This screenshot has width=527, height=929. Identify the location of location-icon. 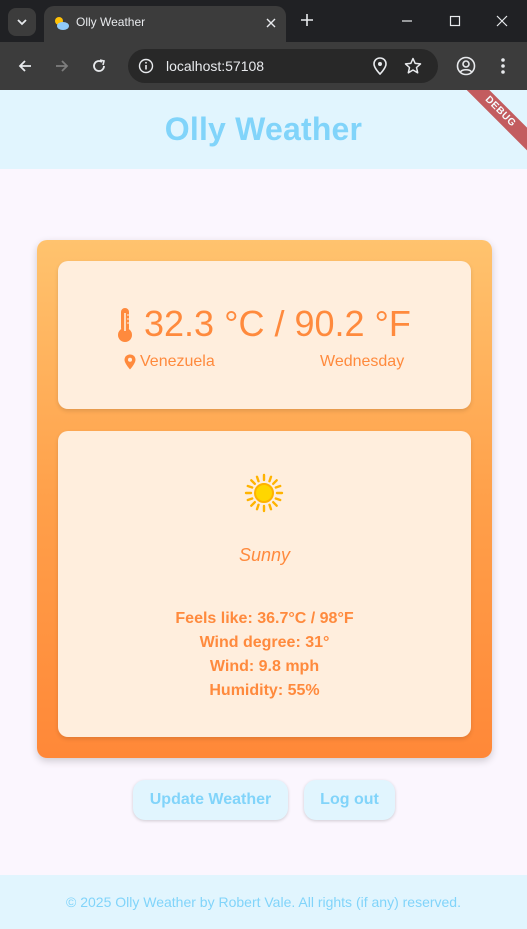
(380, 66).